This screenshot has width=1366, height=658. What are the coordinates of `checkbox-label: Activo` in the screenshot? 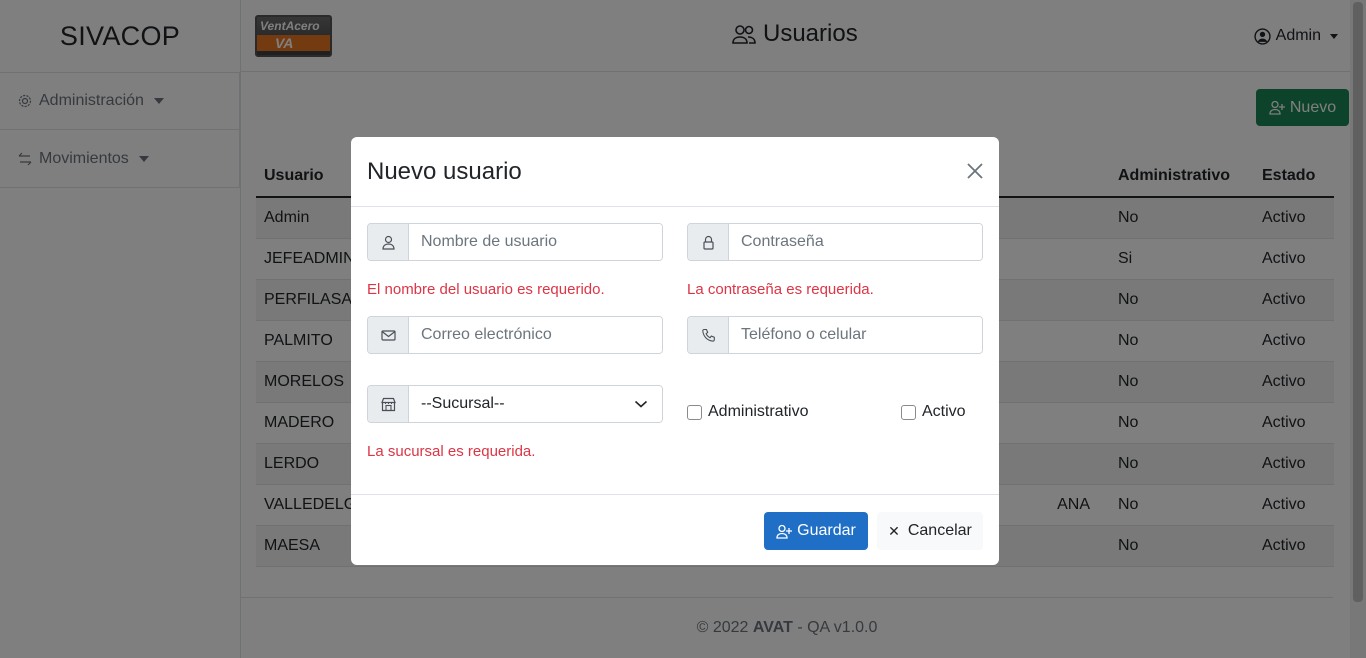 It's located at (944, 411).